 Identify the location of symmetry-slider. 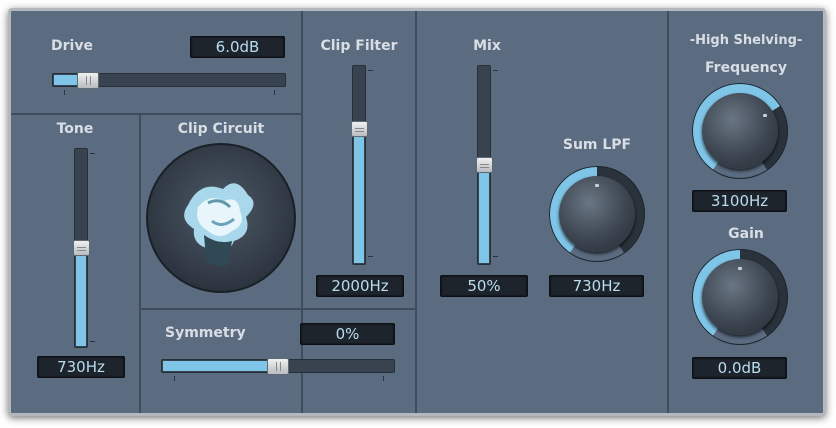
(278, 366).